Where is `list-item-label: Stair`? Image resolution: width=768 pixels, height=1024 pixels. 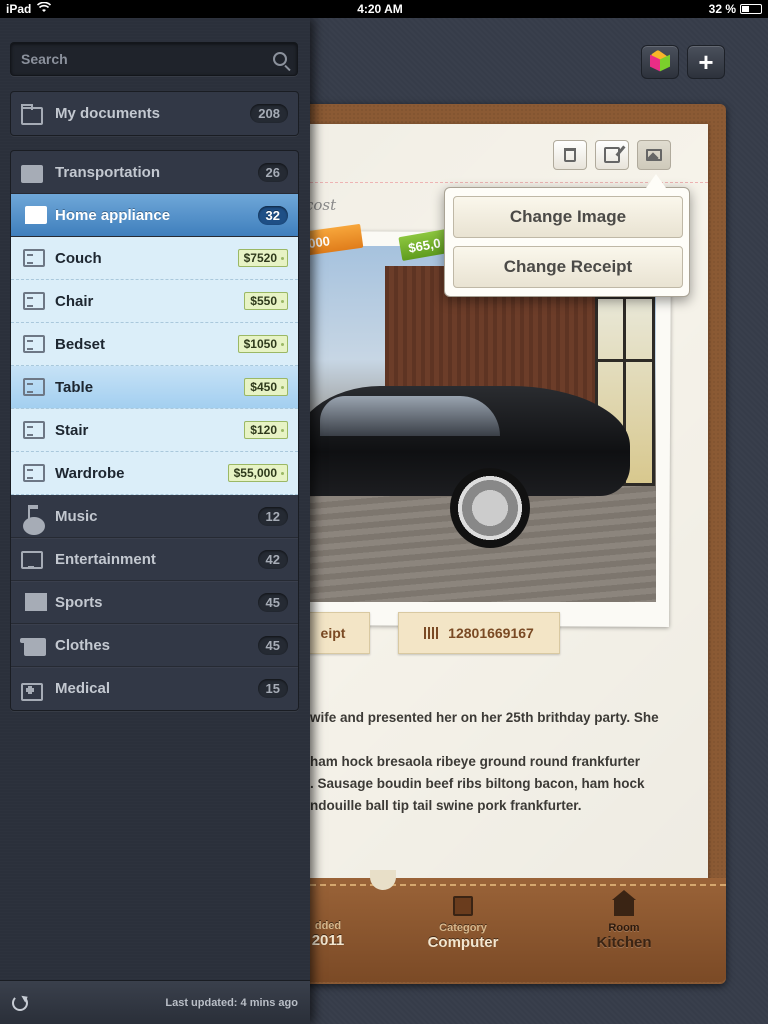
list-item-label: Stair is located at coordinates (72, 430).